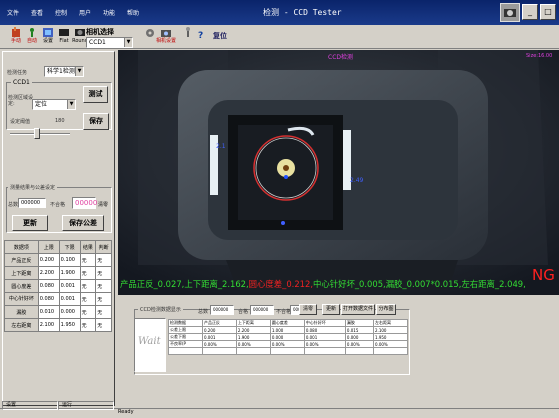 The width and height of the screenshot is (559, 418). I want to click on ccd-group-title: CCD1, so click(21, 82).